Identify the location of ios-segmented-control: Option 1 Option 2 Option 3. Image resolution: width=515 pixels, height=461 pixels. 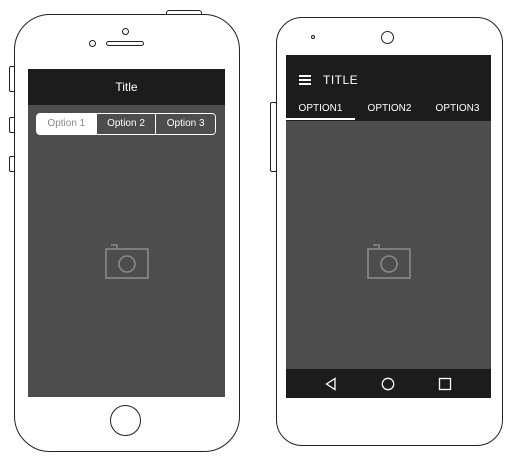
(126, 124).